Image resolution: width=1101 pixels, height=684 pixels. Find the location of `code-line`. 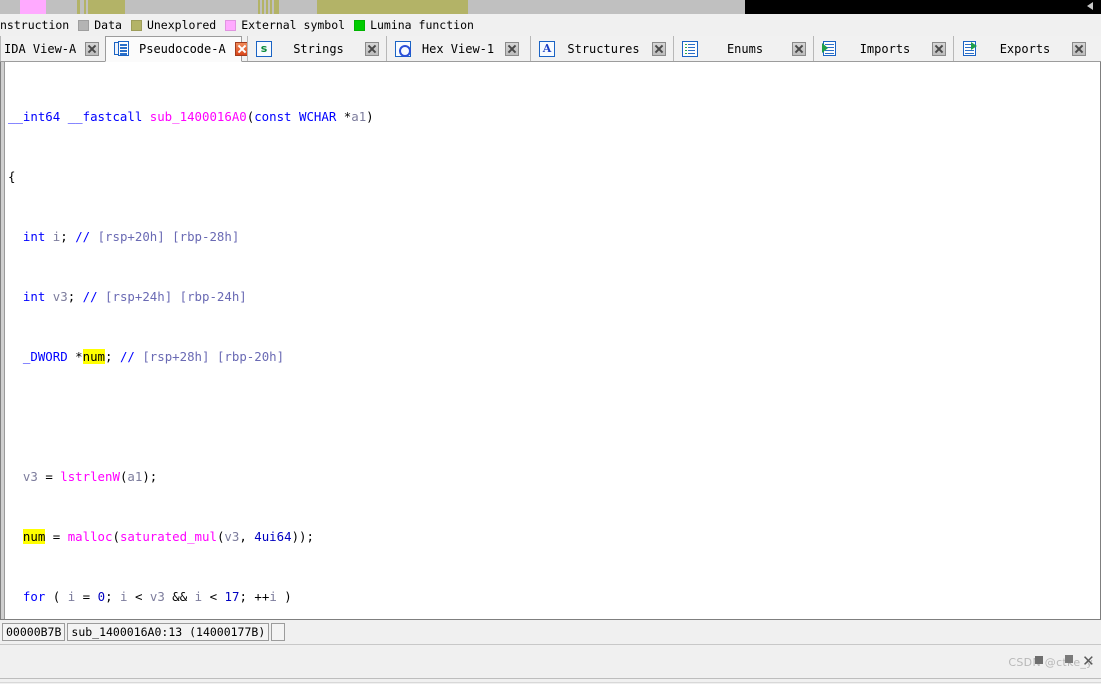

code-line is located at coordinates (553, 416).